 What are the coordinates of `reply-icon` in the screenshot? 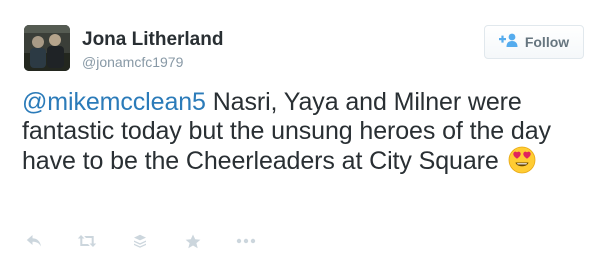 It's located at (34, 241).